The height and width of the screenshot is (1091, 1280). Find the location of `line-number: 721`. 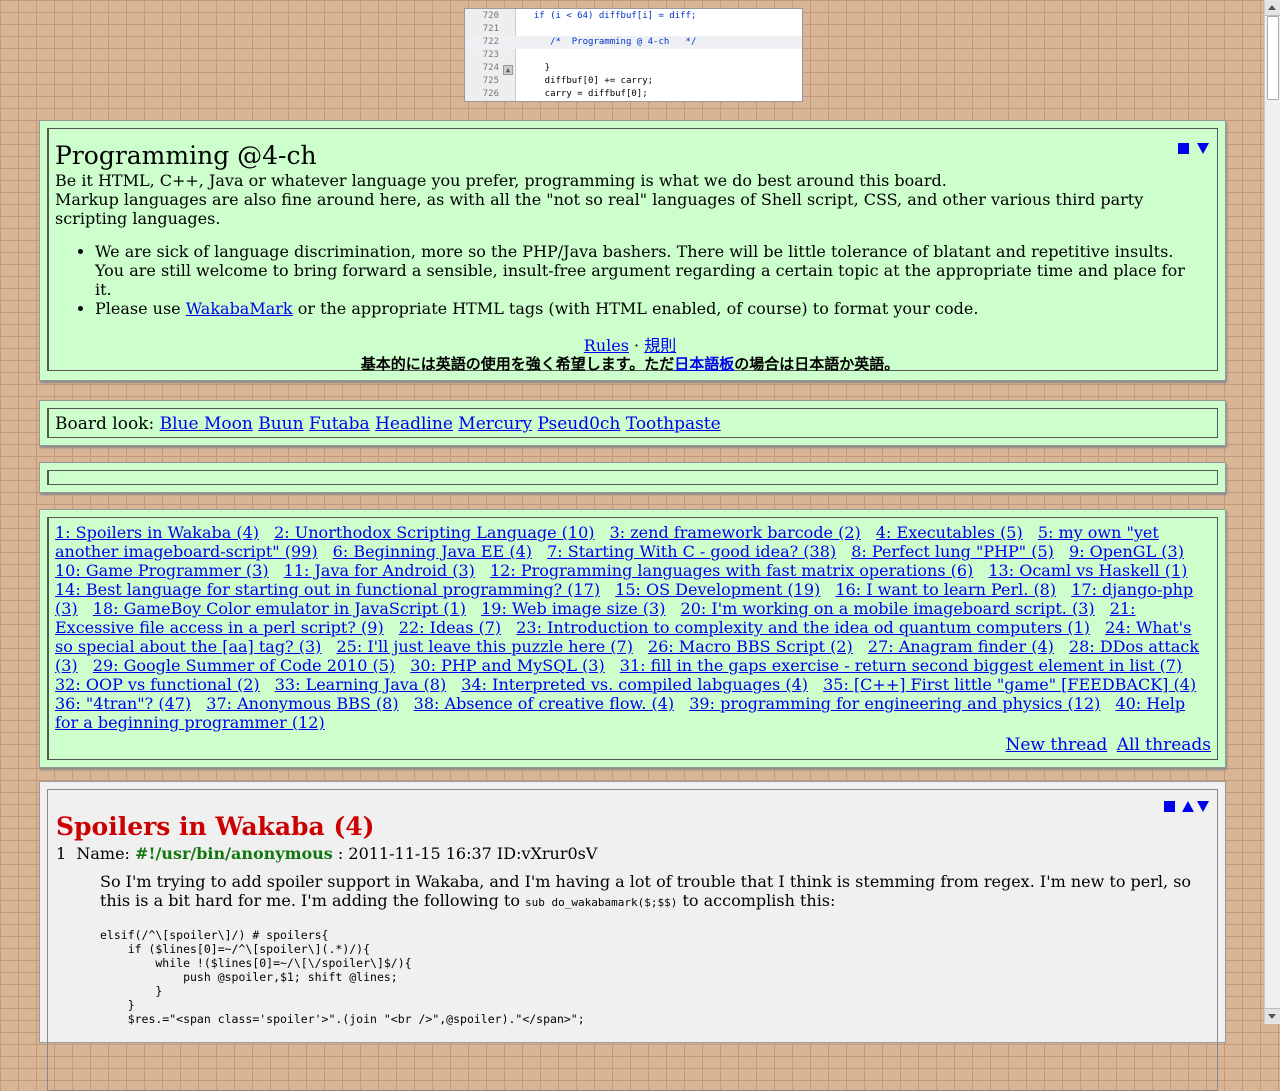

line-number: 721 is located at coordinates (490, 29).